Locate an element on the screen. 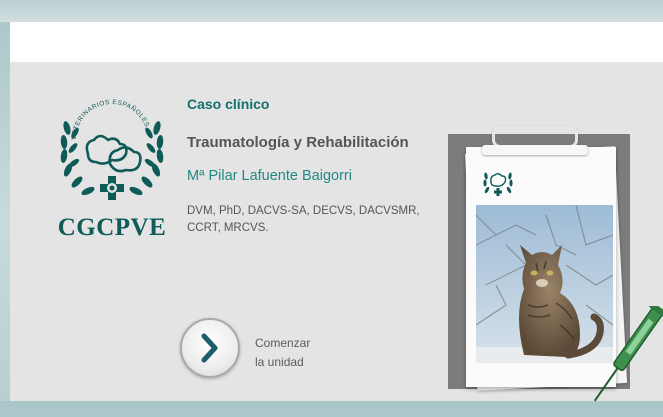 Image resolution: width=663 pixels, height=417 pixels. start-unit-button is located at coordinates (210, 348).